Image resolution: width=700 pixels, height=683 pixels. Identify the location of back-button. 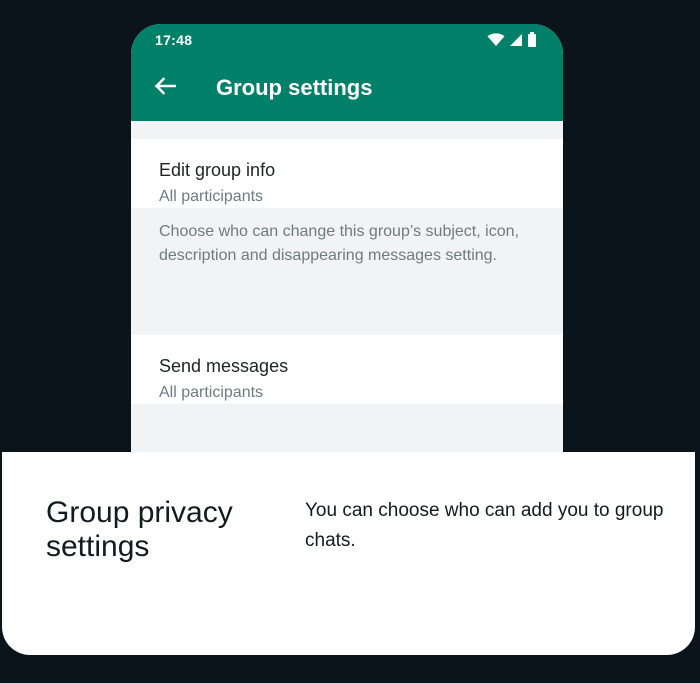
(165, 88).